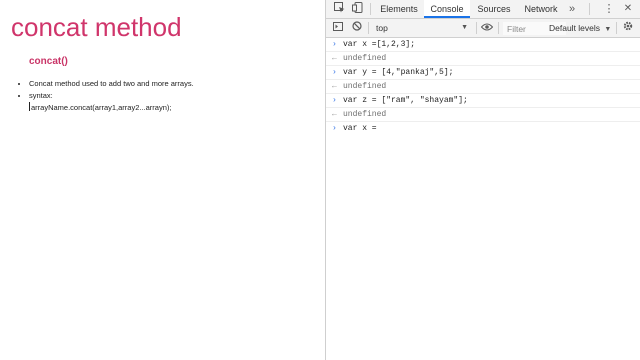 This screenshot has width=640, height=360. What do you see at coordinates (338, 28) in the screenshot?
I see `sidebar-toggle-icon` at bounding box center [338, 28].